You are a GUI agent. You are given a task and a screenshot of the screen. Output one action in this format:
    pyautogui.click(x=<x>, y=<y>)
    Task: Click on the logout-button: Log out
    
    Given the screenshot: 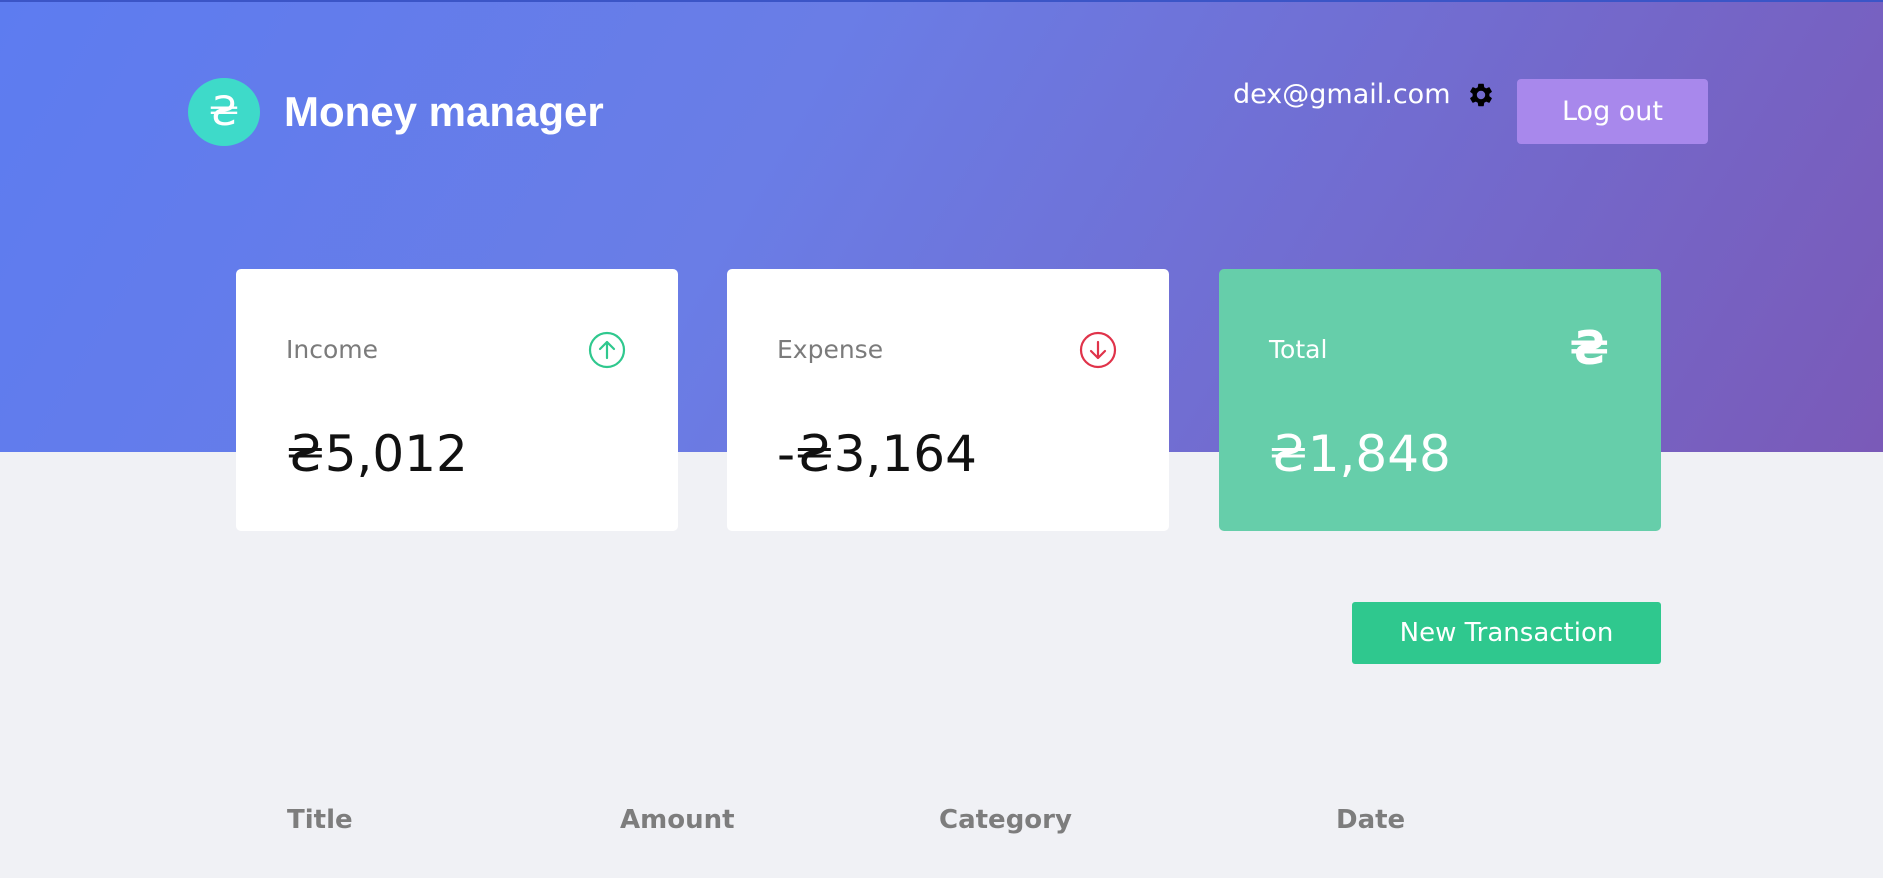 What is the action you would take?
    pyautogui.click(x=1612, y=111)
    